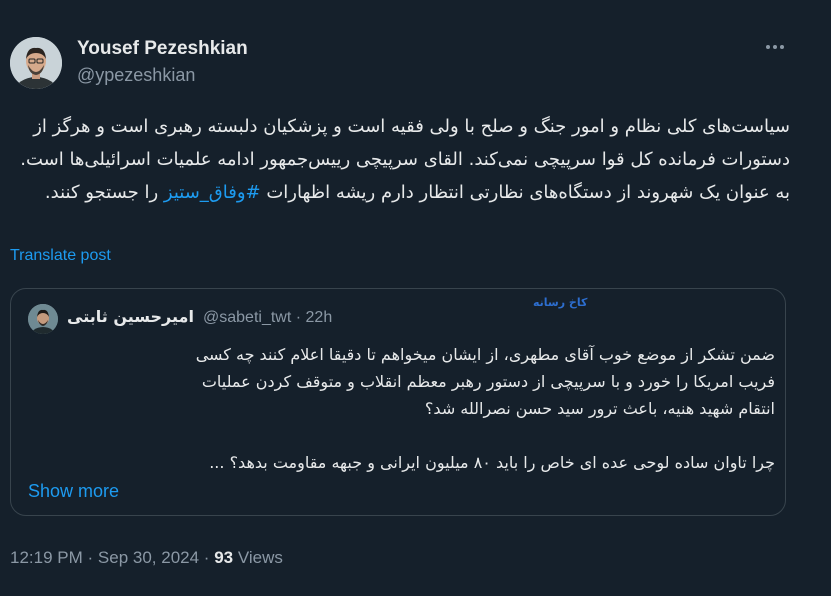 The image size is (831, 596). What do you see at coordinates (46, 557) in the screenshot?
I see `tweet-time: 12:19 PM` at bounding box center [46, 557].